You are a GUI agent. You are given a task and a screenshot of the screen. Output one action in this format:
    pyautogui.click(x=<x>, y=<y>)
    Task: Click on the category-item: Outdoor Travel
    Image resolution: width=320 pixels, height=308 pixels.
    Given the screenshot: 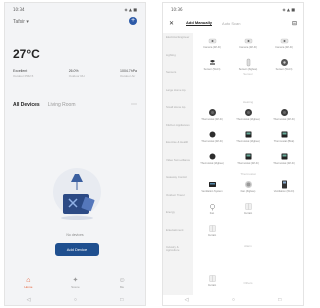 What is the action you would take?
    pyautogui.click(x=178, y=200)
    